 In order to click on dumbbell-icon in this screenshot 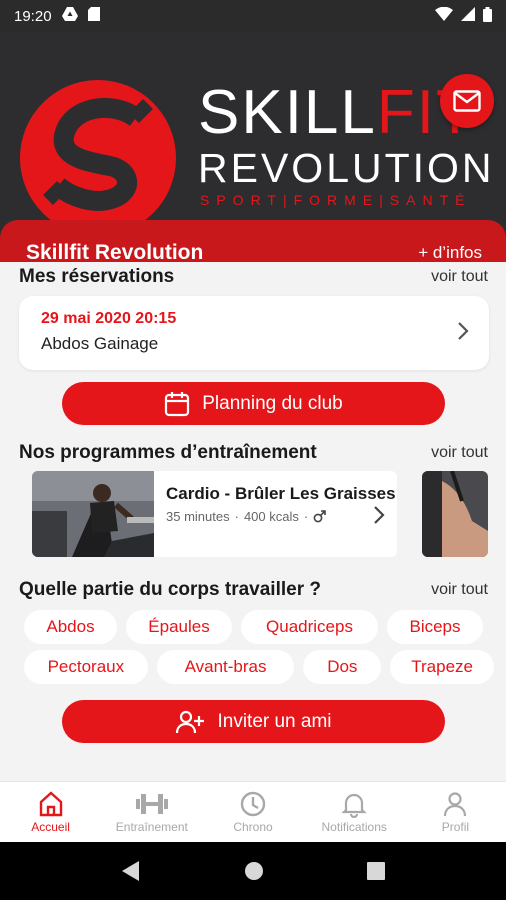, I will do `click(151, 804)`.